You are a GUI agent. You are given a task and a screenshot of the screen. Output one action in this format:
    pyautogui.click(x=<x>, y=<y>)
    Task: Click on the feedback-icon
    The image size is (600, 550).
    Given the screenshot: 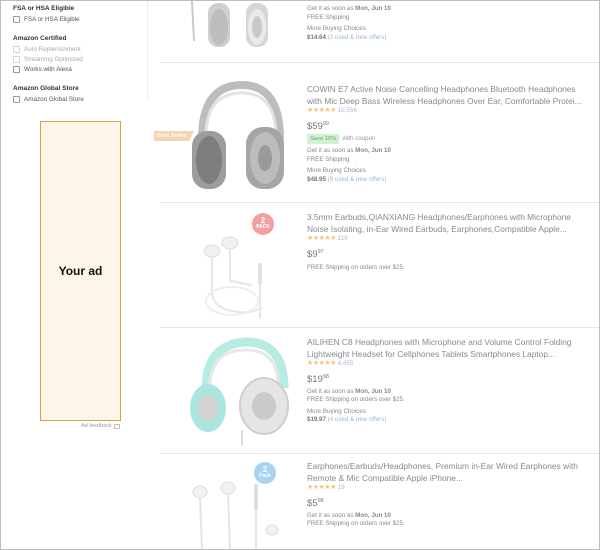 What is the action you would take?
    pyautogui.click(x=116, y=426)
    